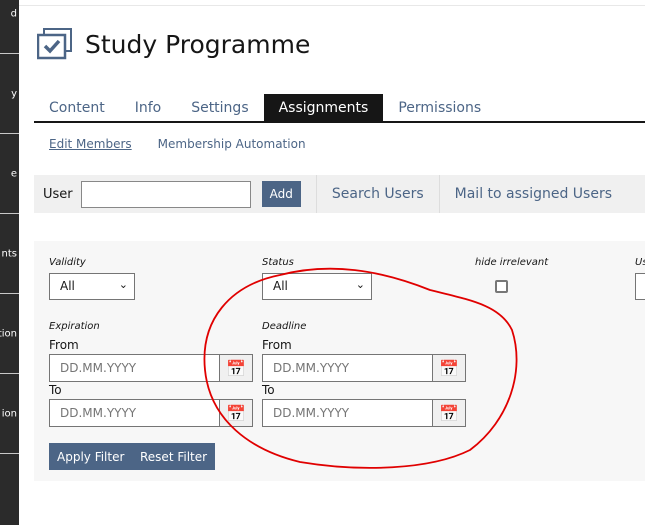  I want to click on expiration-to-field: DD.MM.YYYY 📅, so click(151, 413).